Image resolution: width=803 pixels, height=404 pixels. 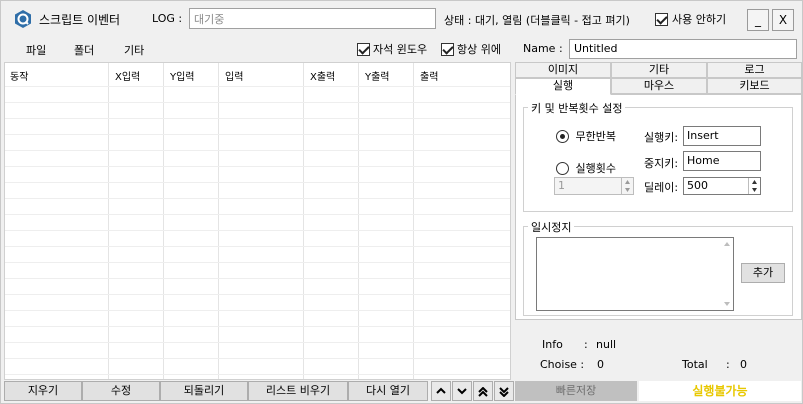 I want to click on pause-group-title: 일시정지, so click(x=551, y=227).